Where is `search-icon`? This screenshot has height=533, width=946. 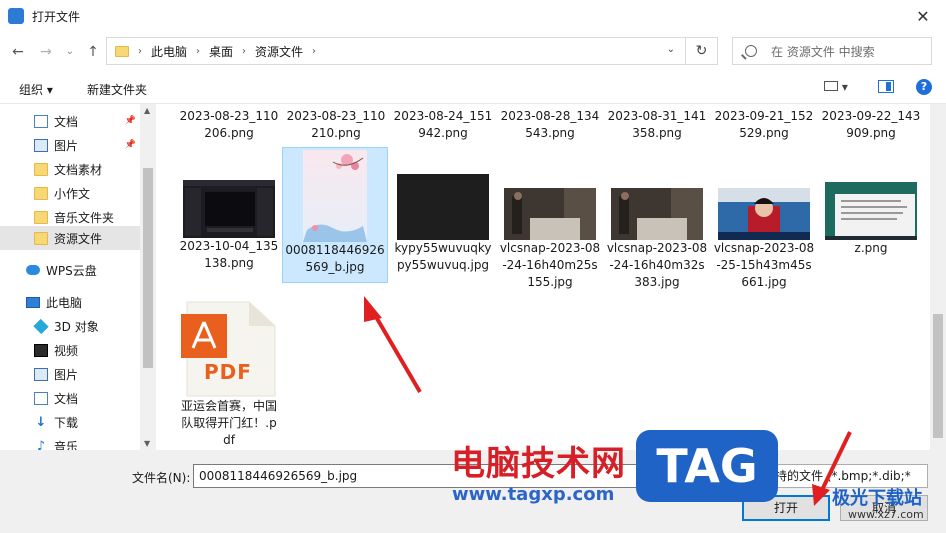 search-icon is located at coordinates (751, 51).